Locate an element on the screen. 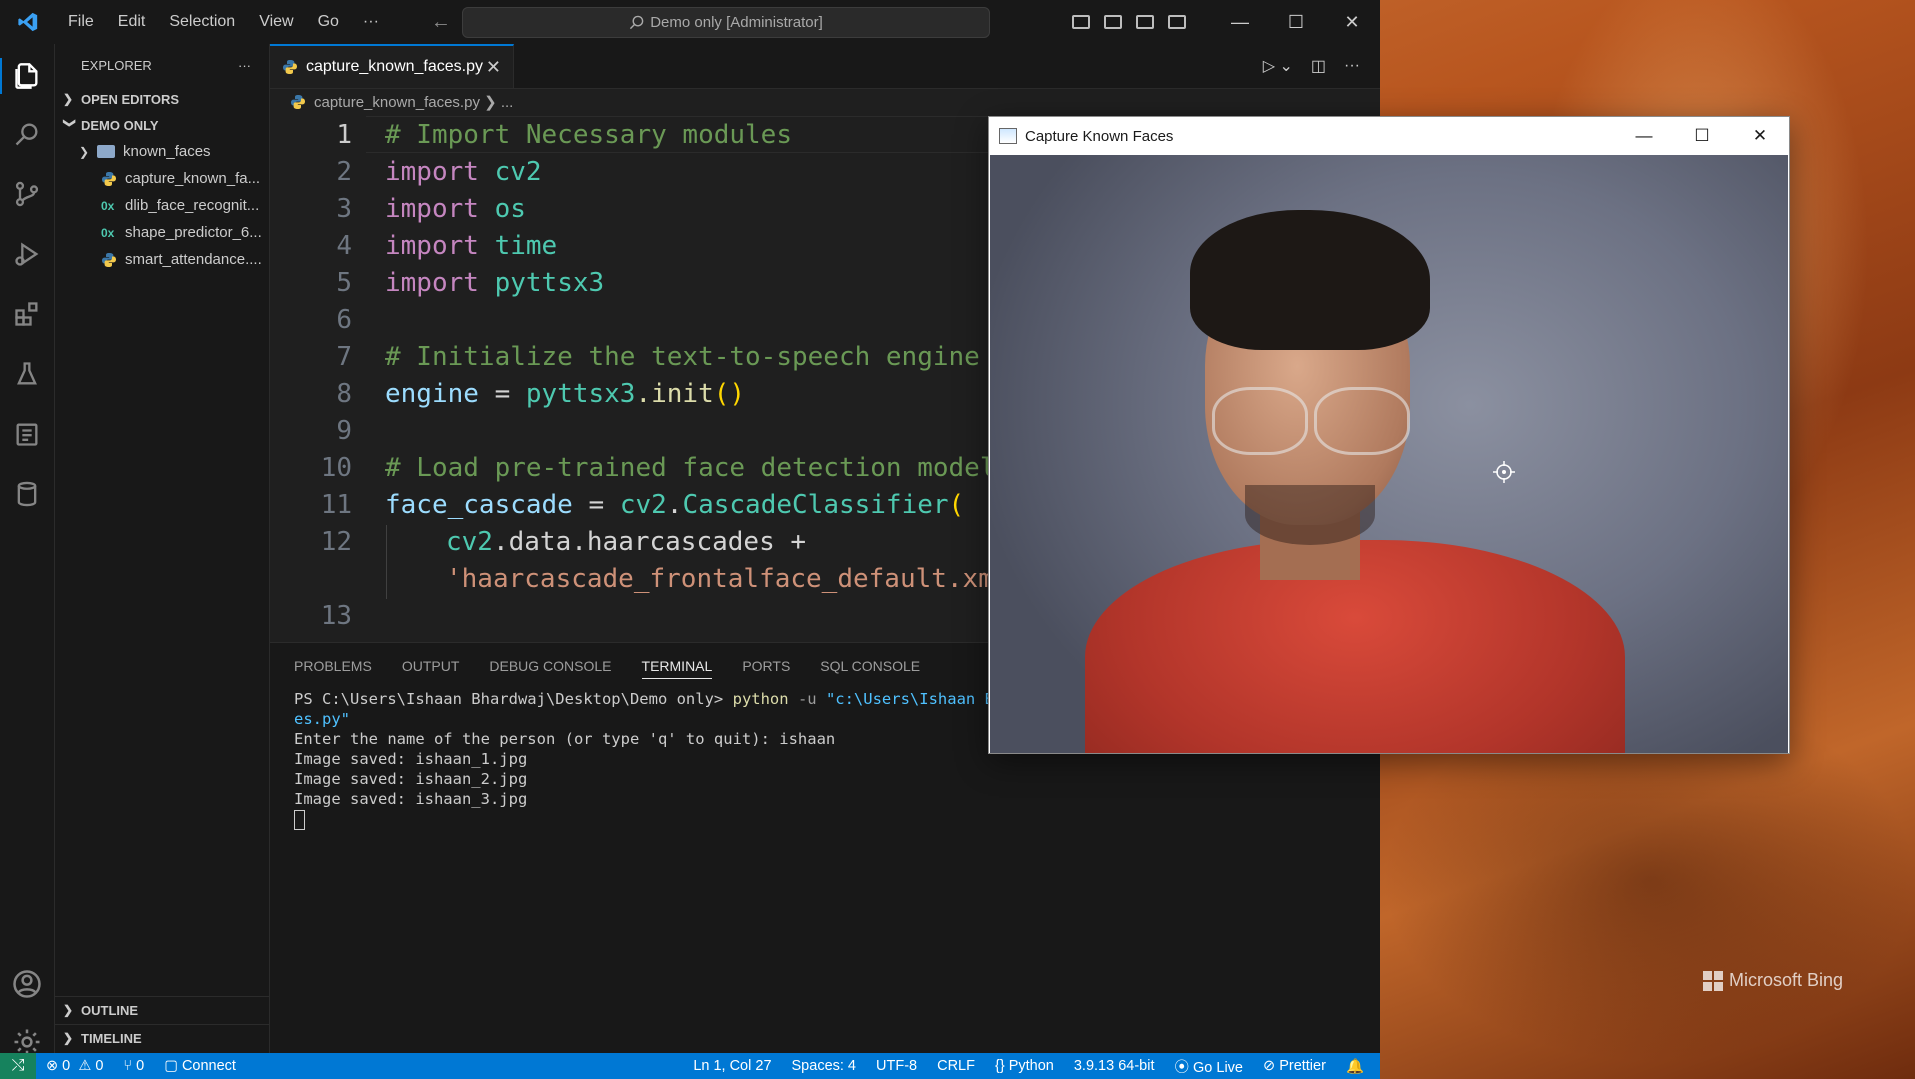  toggle-panel-icon is located at coordinates (1113, 22).